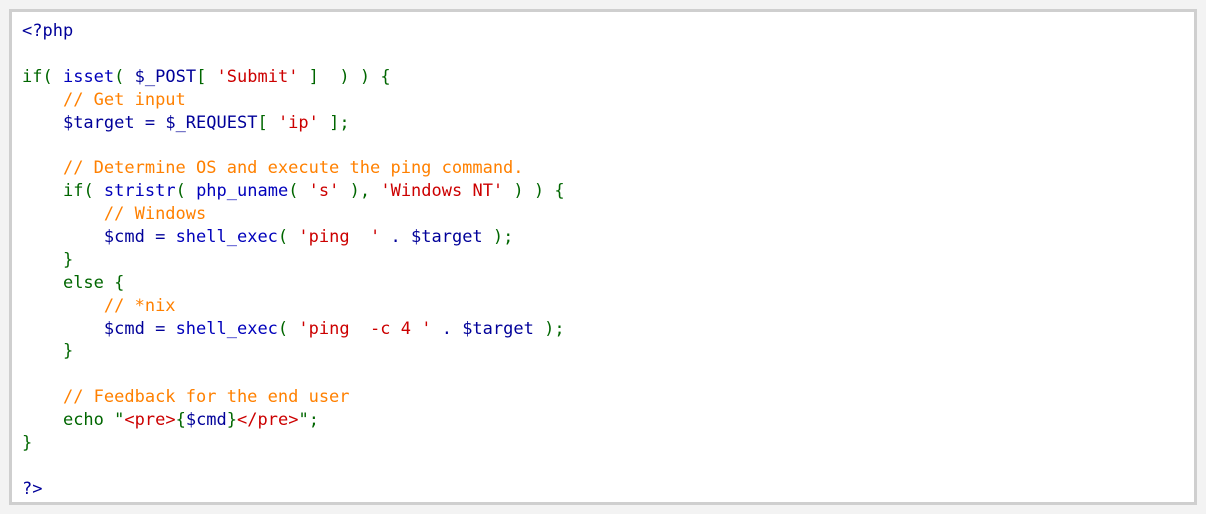 The width and height of the screenshot is (1206, 514). What do you see at coordinates (257, 76) in the screenshot?
I see `code-token-string: 'Submit'` at bounding box center [257, 76].